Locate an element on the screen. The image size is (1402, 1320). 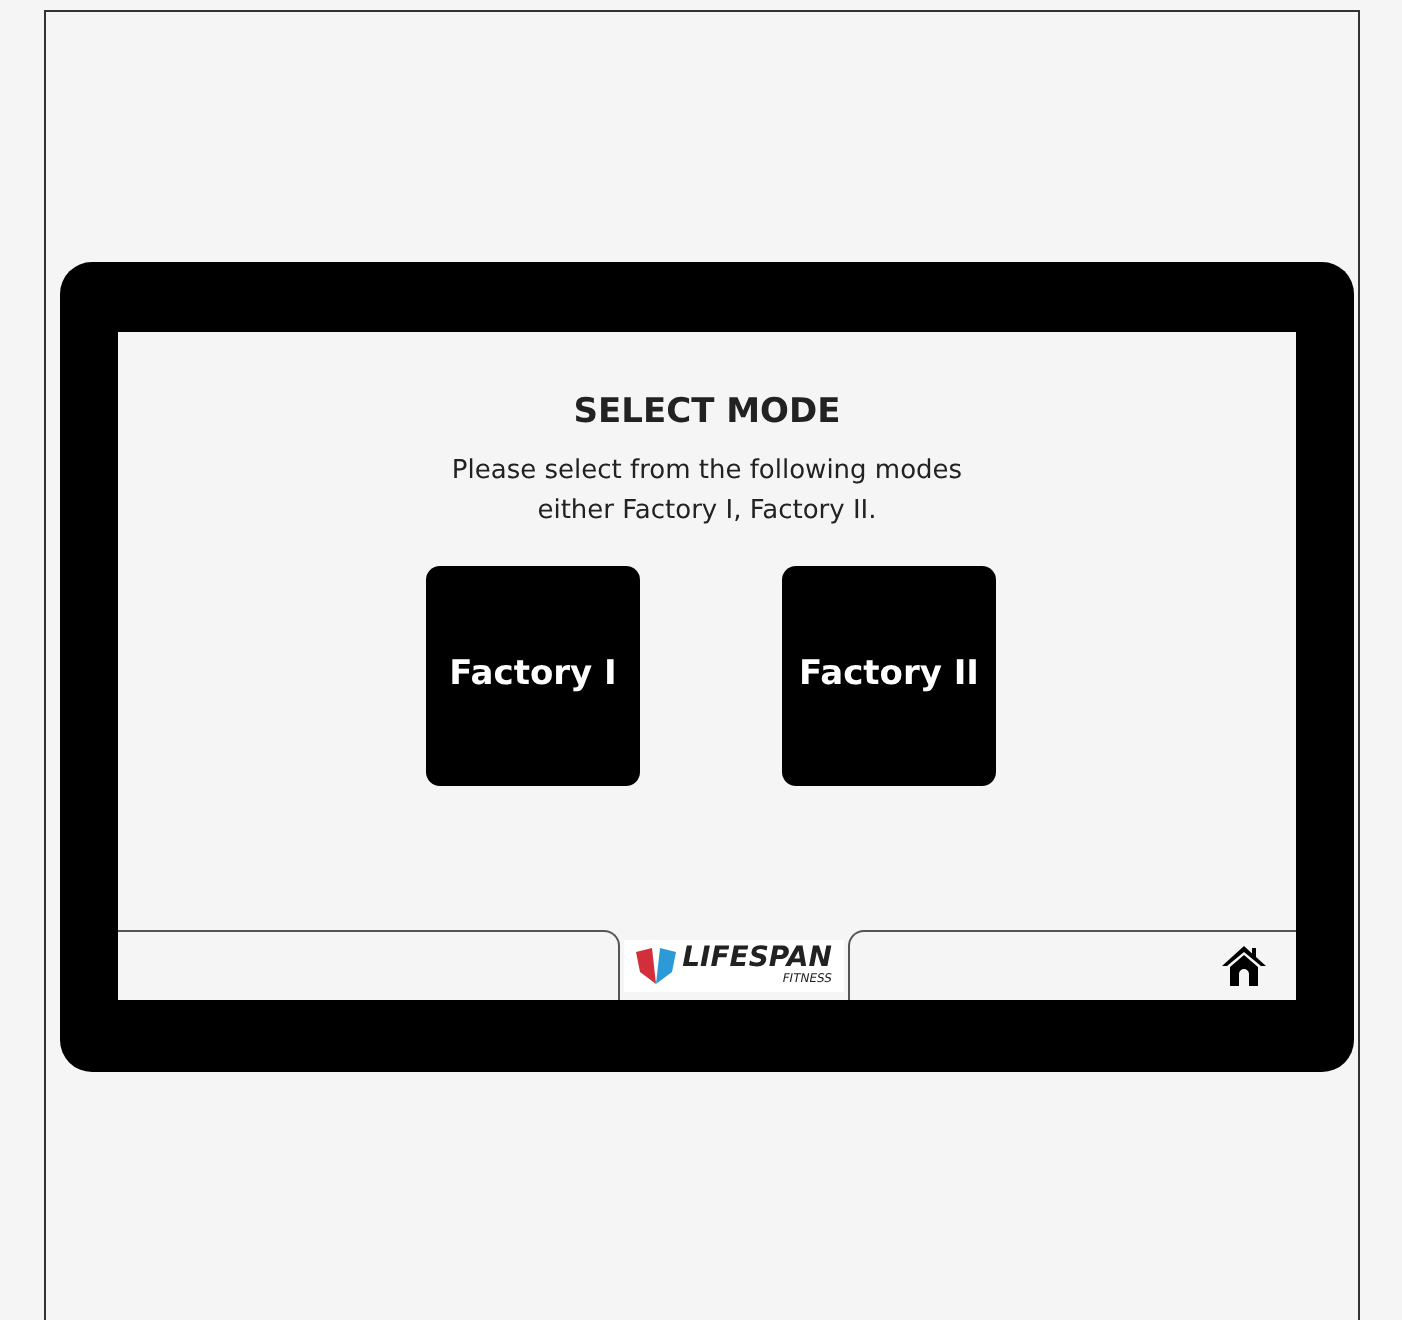
home-icon is located at coordinates (1244, 966).